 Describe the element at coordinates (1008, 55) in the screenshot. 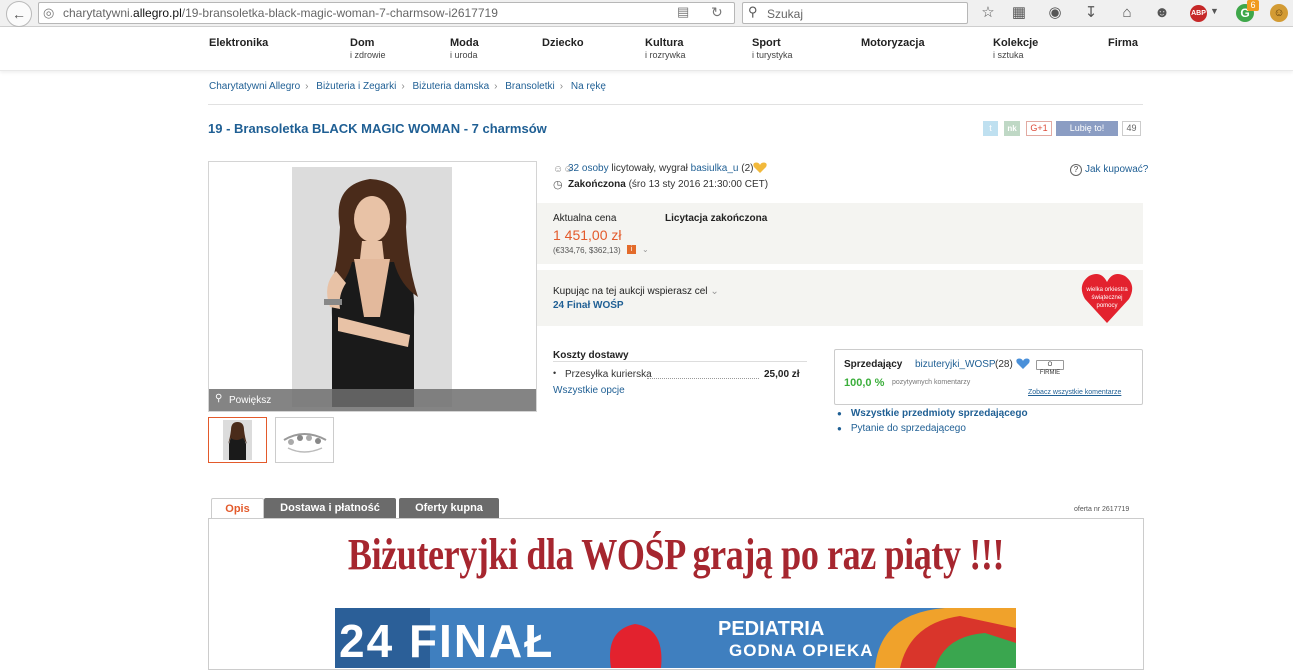

I see `nav-item-sublabel: i sztuka` at that location.